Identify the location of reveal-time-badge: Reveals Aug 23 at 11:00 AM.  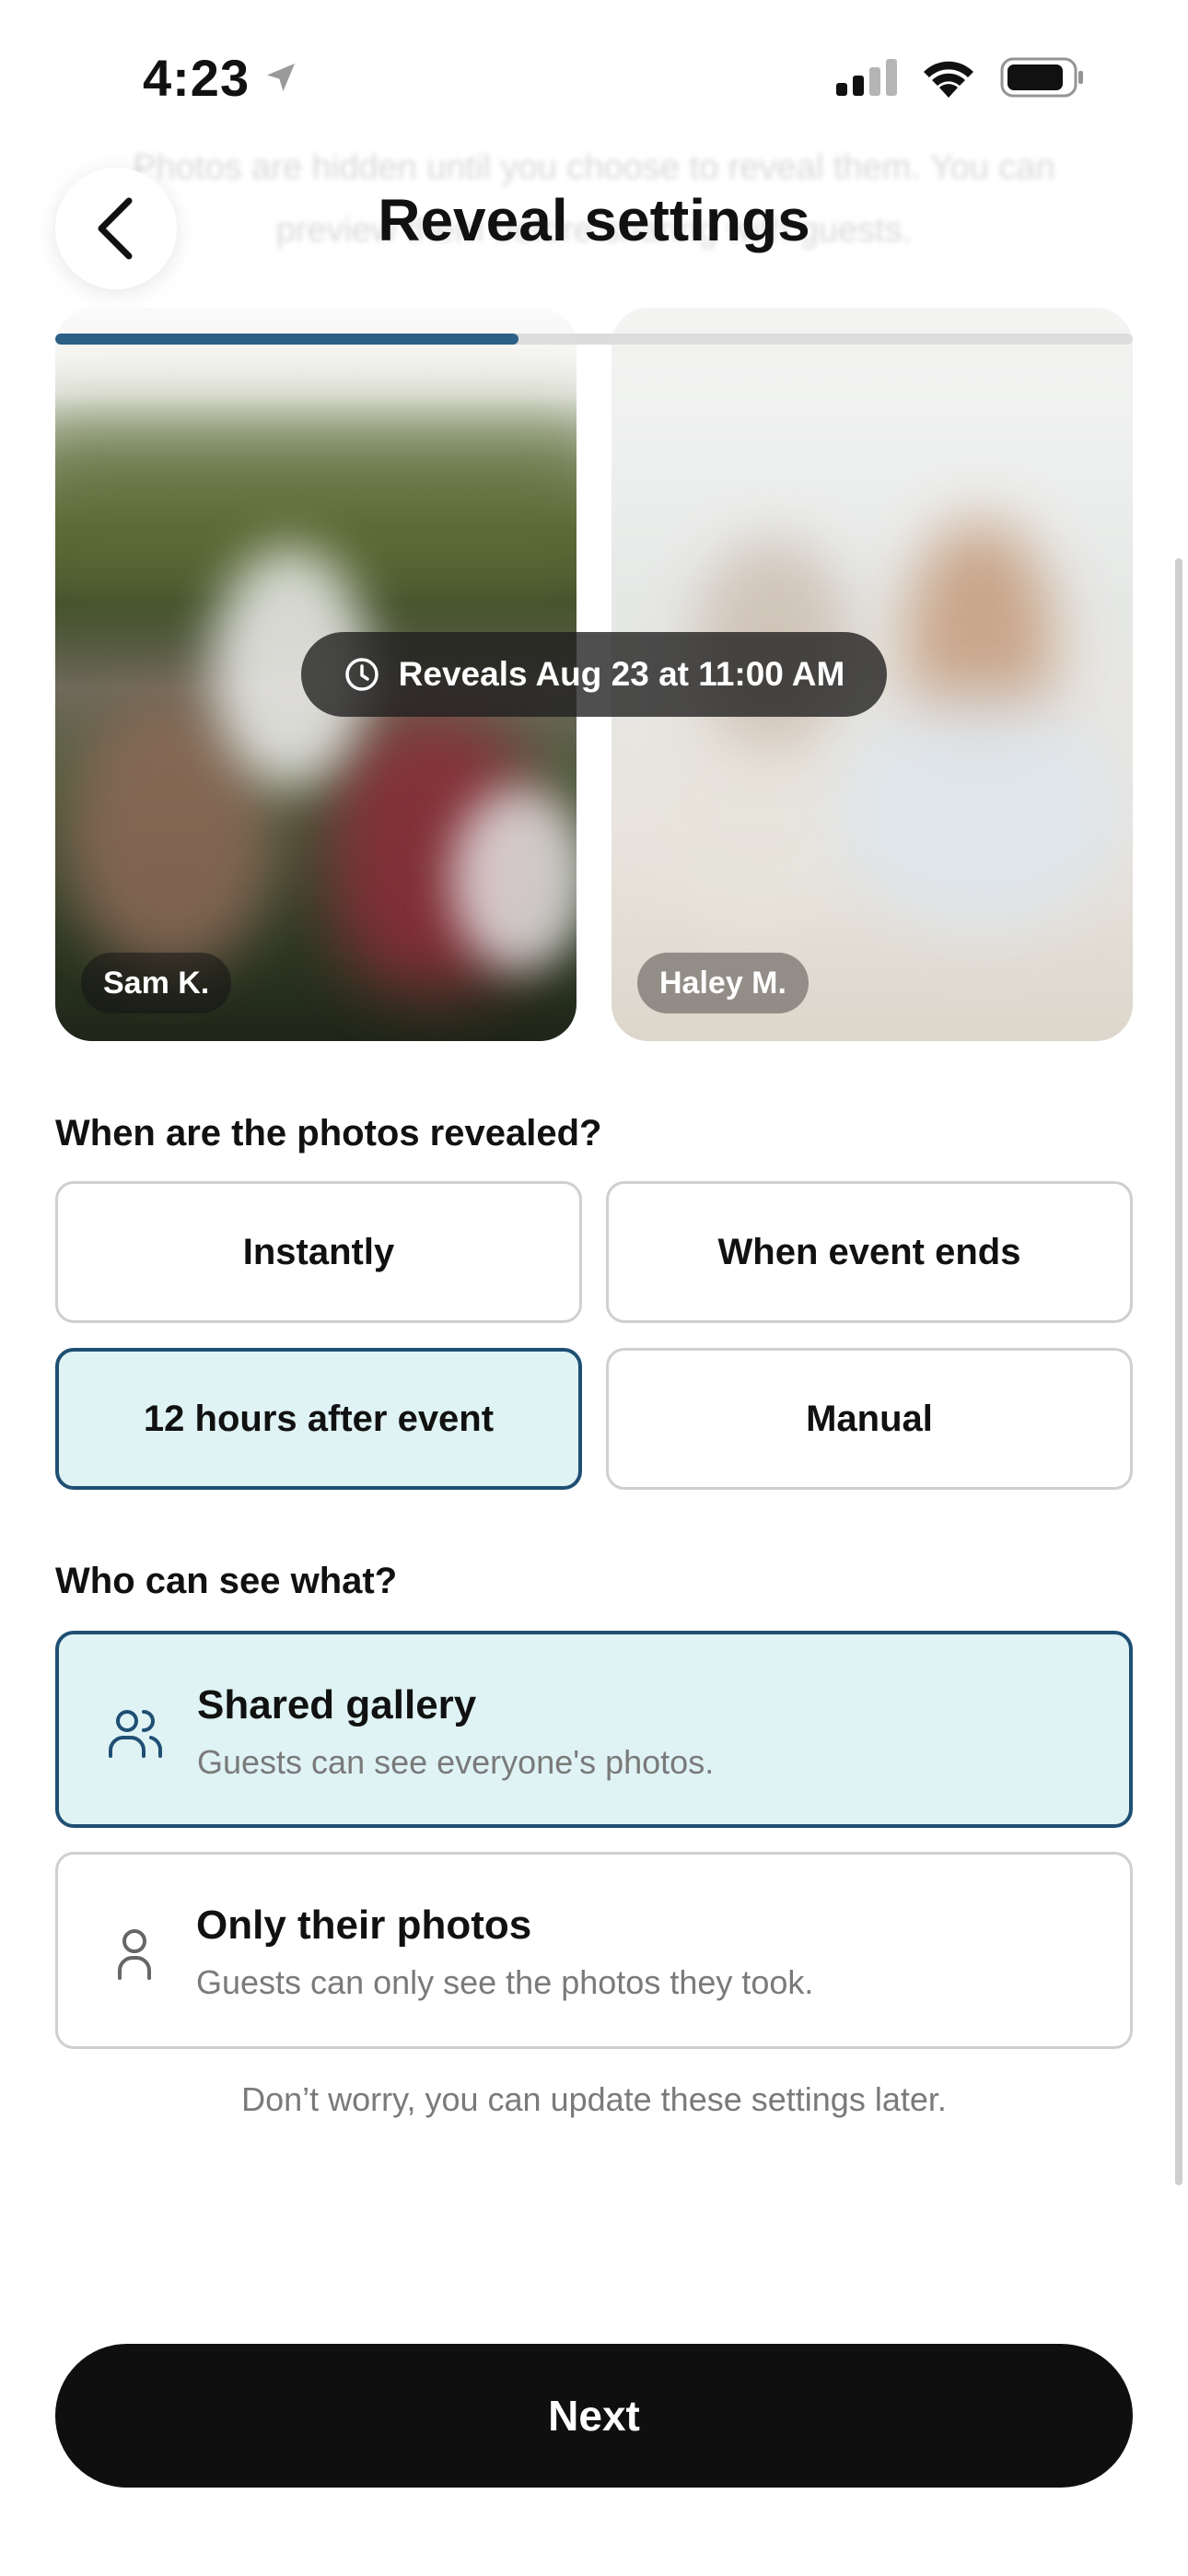
(594, 674).